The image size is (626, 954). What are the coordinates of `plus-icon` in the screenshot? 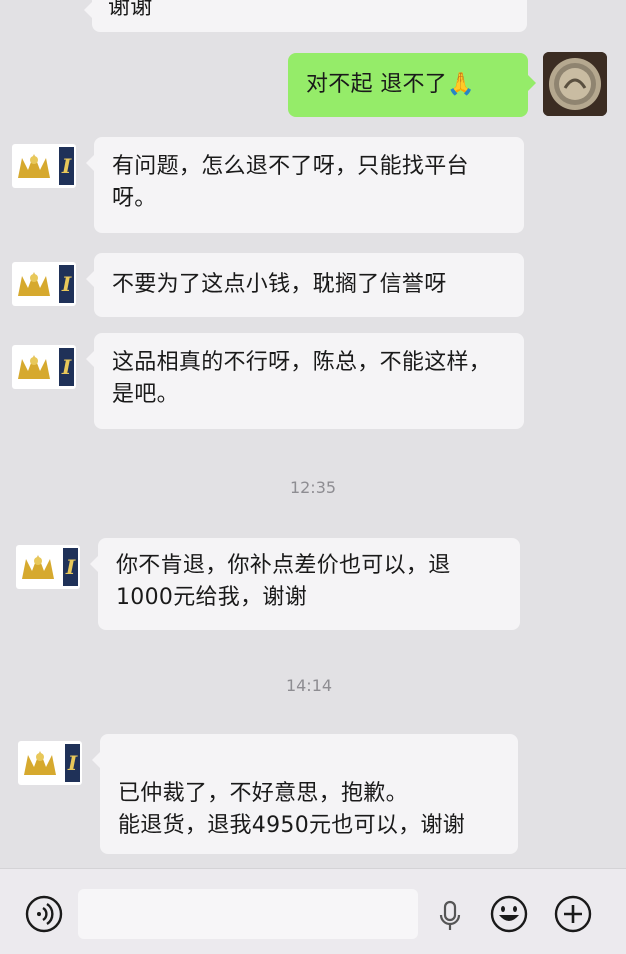 It's located at (573, 914).